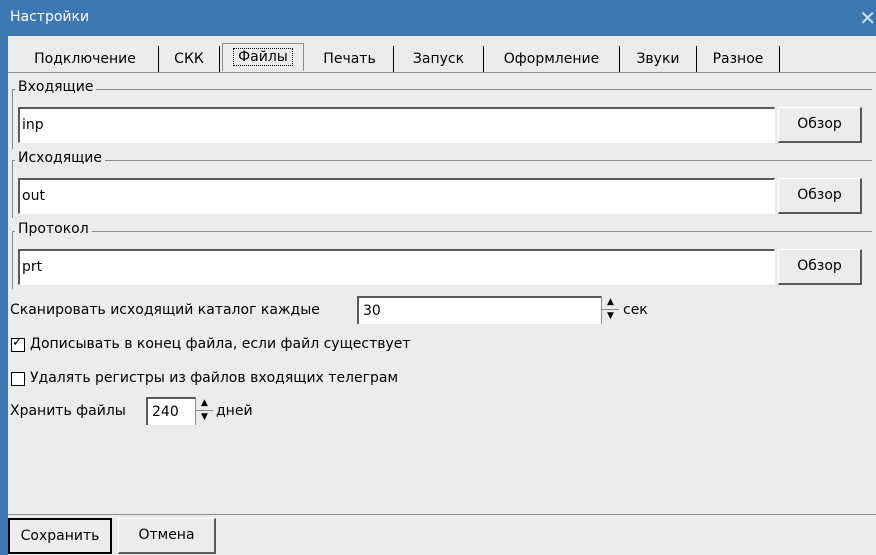 This screenshot has width=876, height=555. Describe the element at coordinates (820, 267) in the screenshot. I see `protocol-browse-button: Обзор` at that location.